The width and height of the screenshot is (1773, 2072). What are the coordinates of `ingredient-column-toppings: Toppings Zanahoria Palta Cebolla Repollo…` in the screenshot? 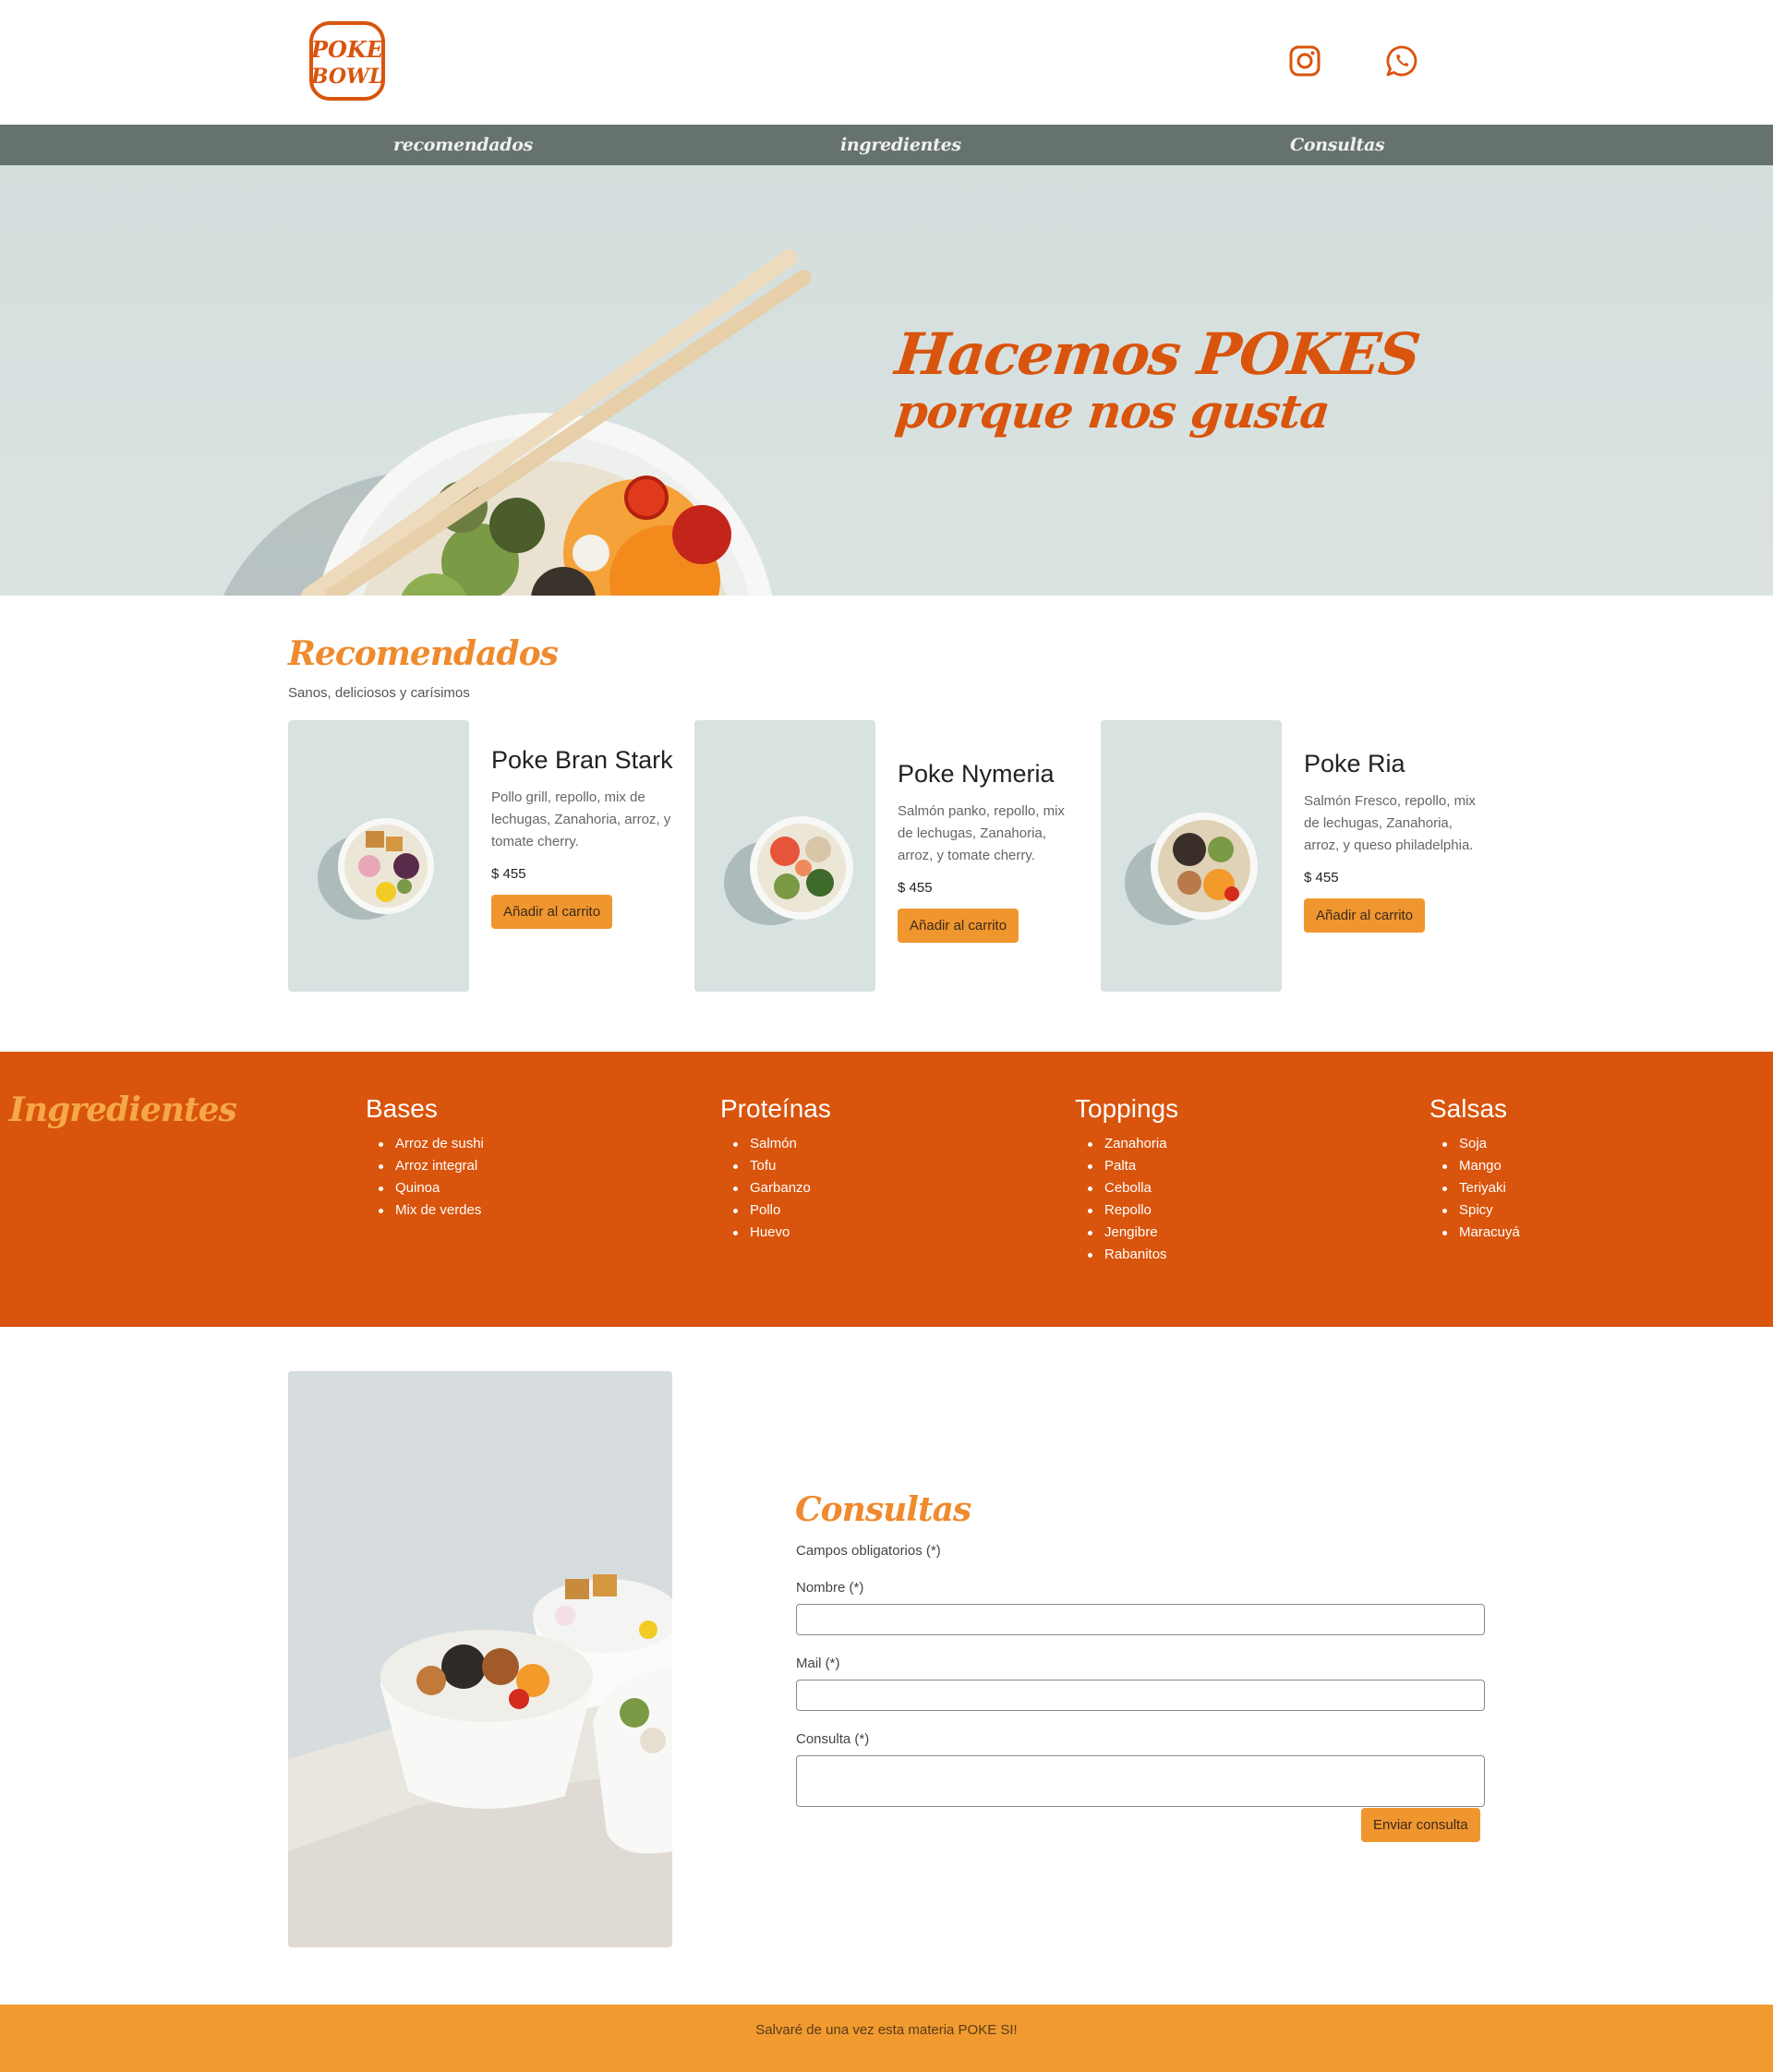 It's located at (1127, 1180).